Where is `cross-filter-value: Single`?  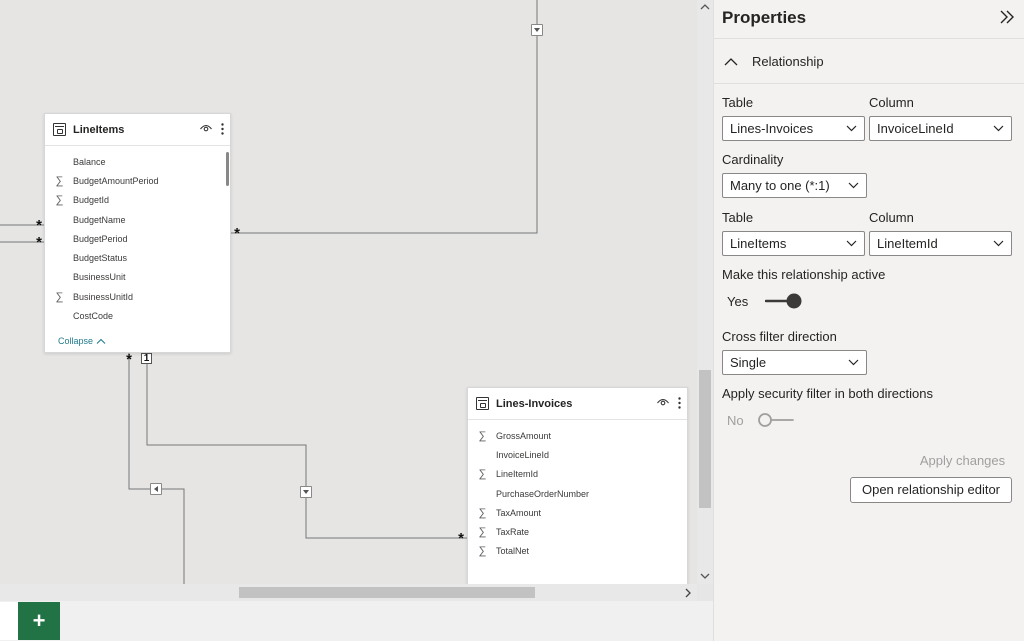 cross-filter-value: Single is located at coordinates (748, 362).